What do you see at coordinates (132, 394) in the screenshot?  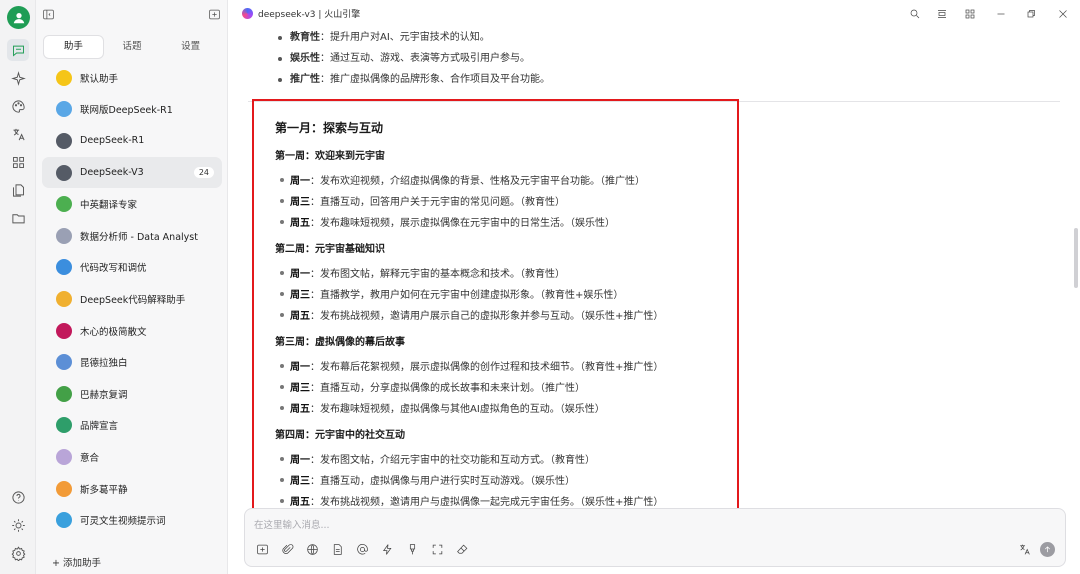 I see `sidebar-item-assistant: 巴赫京复调` at bounding box center [132, 394].